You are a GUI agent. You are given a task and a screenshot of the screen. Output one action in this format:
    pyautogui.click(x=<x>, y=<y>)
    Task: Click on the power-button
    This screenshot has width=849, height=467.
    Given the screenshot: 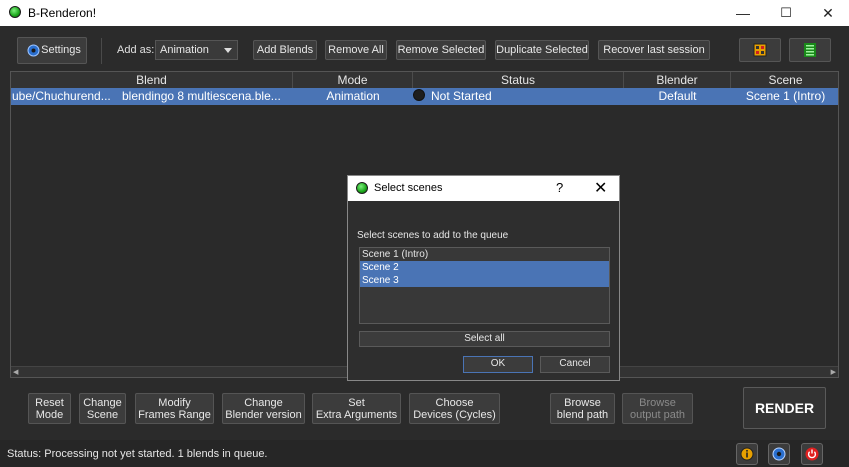 What is the action you would take?
    pyautogui.click(x=812, y=454)
    